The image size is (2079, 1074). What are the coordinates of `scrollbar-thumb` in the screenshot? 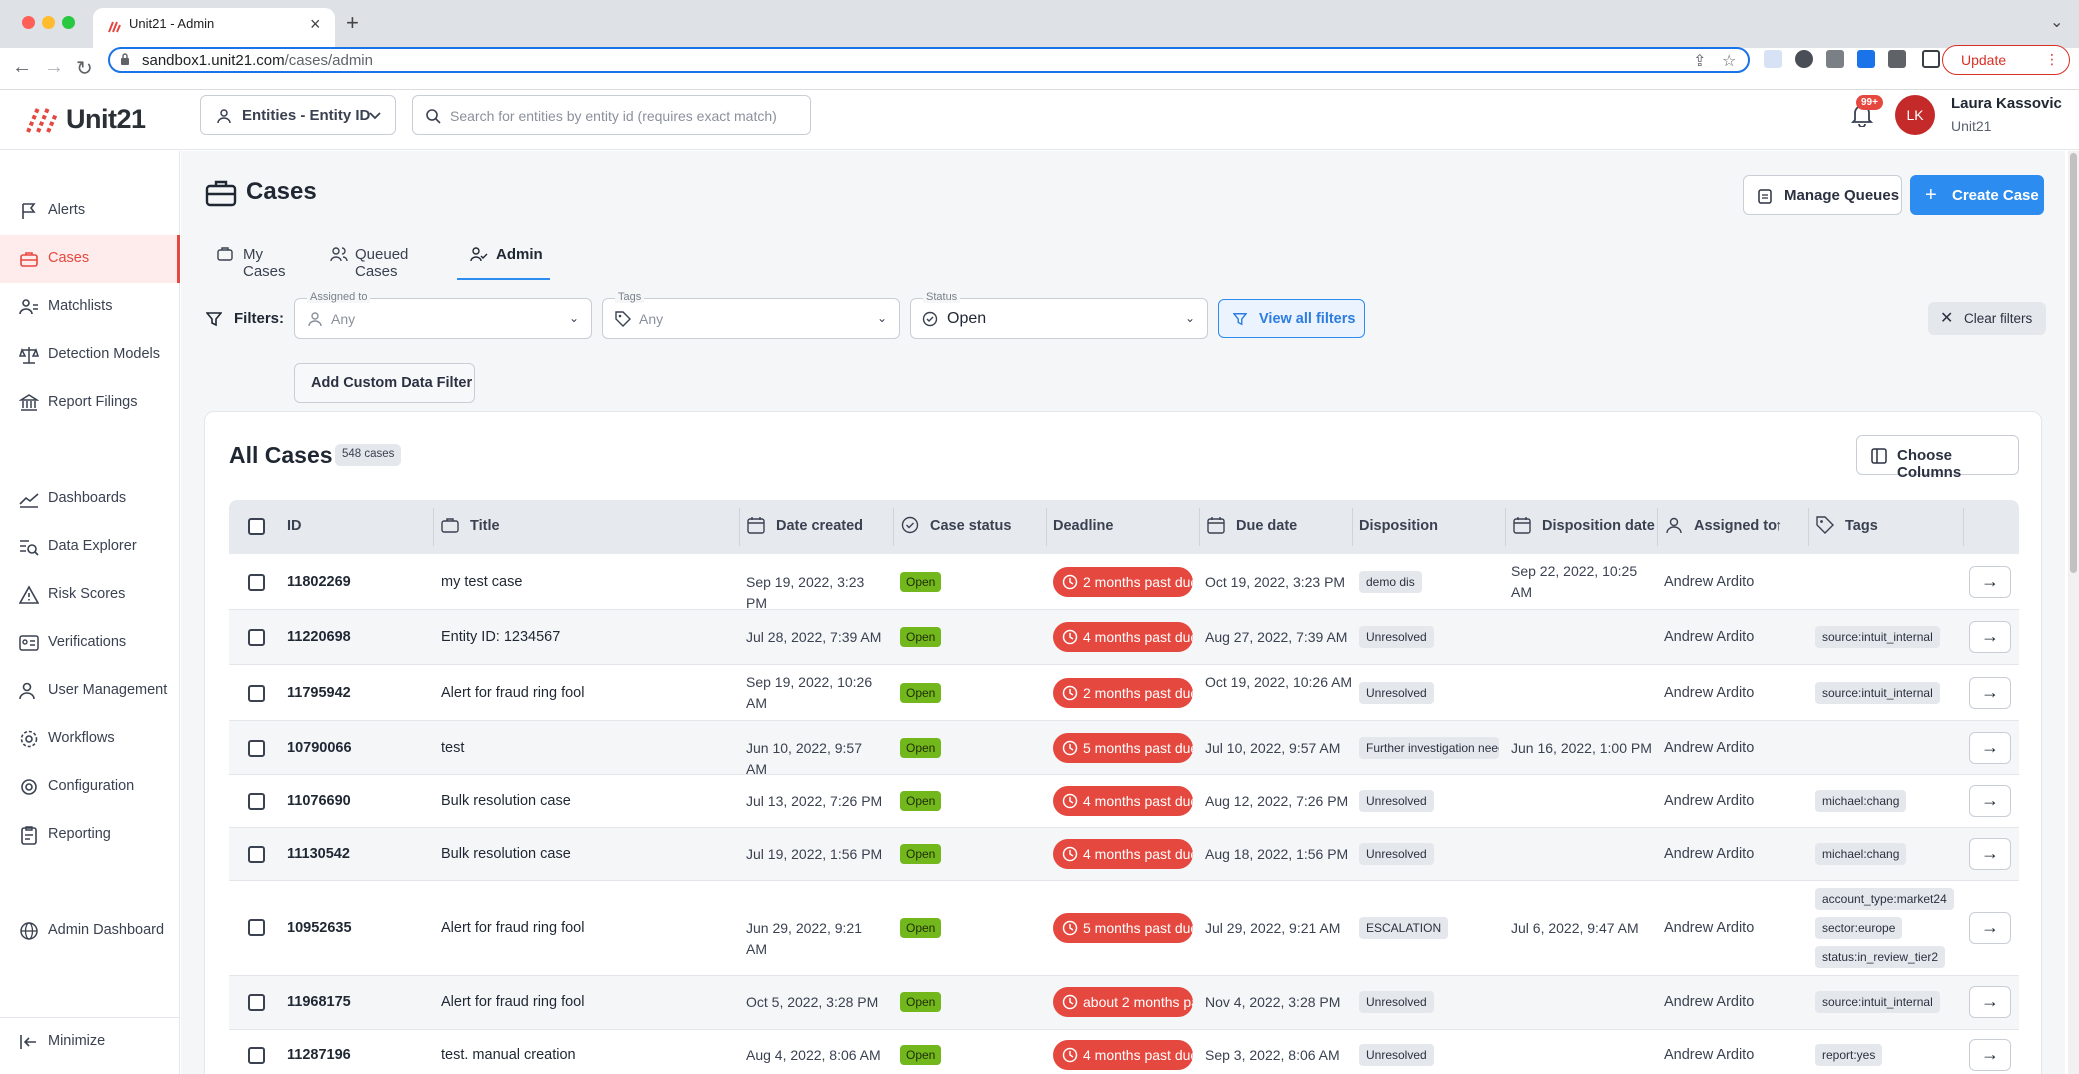 It's located at (2073, 363).